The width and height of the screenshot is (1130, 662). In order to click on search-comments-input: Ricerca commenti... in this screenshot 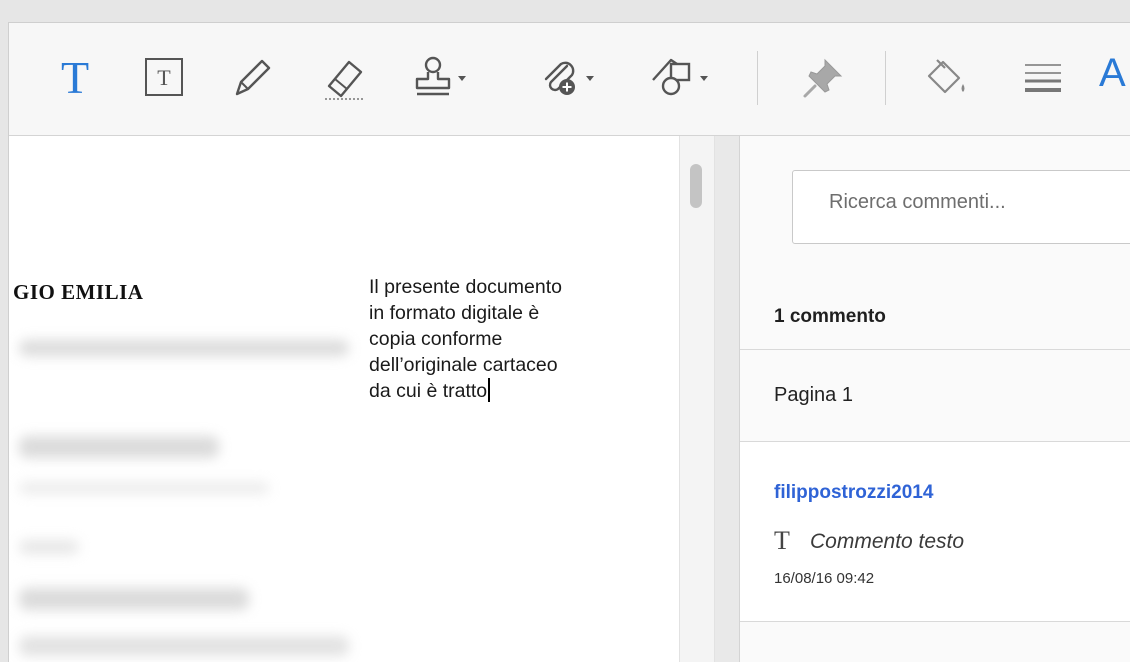, I will do `click(961, 207)`.